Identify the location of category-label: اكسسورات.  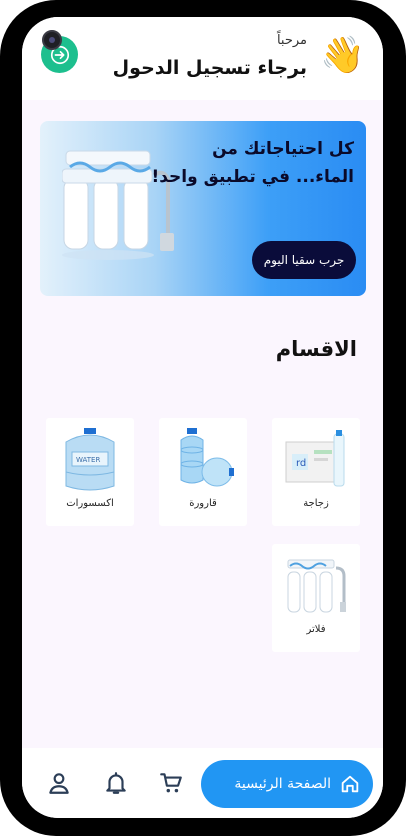
(90, 503).